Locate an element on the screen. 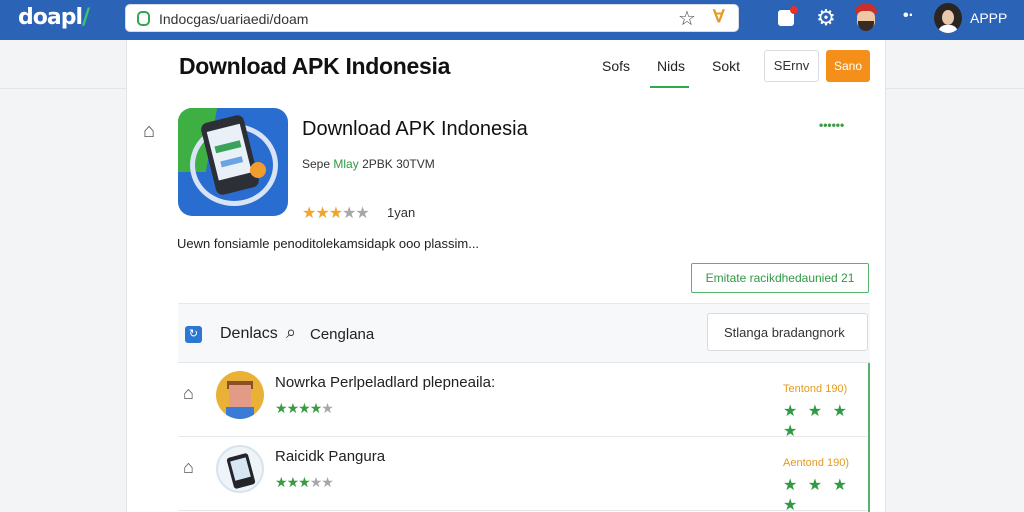 This screenshot has width=1024, height=512. thumb-head is located at coordinates (240, 396).